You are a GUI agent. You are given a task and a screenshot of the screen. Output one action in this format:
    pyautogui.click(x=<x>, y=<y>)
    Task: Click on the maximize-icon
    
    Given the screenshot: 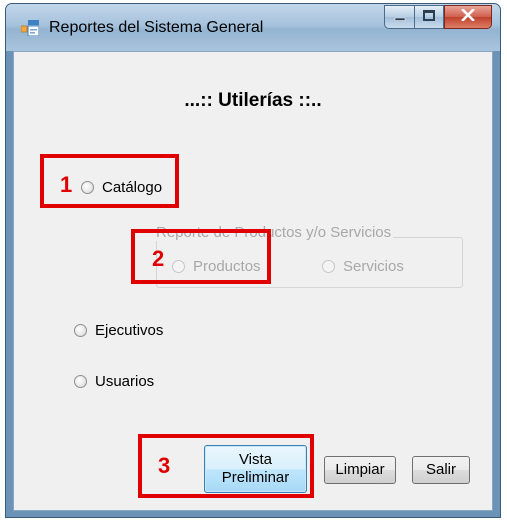 What is the action you would take?
    pyautogui.click(x=429, y=17)
    